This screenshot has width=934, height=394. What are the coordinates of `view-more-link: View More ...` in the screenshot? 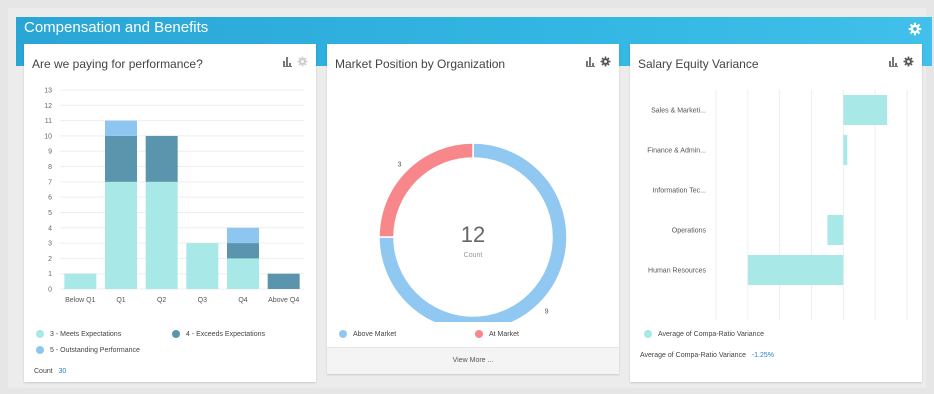 It's located at (473, 360).